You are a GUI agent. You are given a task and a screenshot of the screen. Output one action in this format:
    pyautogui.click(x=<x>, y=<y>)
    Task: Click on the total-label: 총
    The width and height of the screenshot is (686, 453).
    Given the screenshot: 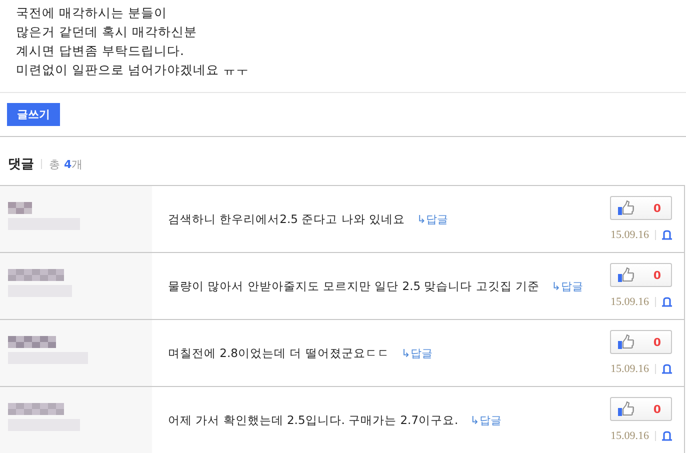 What is the action you would take?
    pyautogui.click(x=54, y=164)
    